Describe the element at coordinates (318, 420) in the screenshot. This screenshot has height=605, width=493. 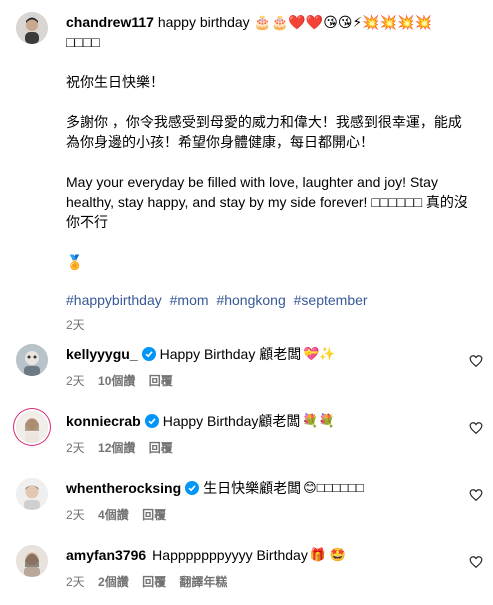
I see `comment-emoji: 💐💐` at that location.